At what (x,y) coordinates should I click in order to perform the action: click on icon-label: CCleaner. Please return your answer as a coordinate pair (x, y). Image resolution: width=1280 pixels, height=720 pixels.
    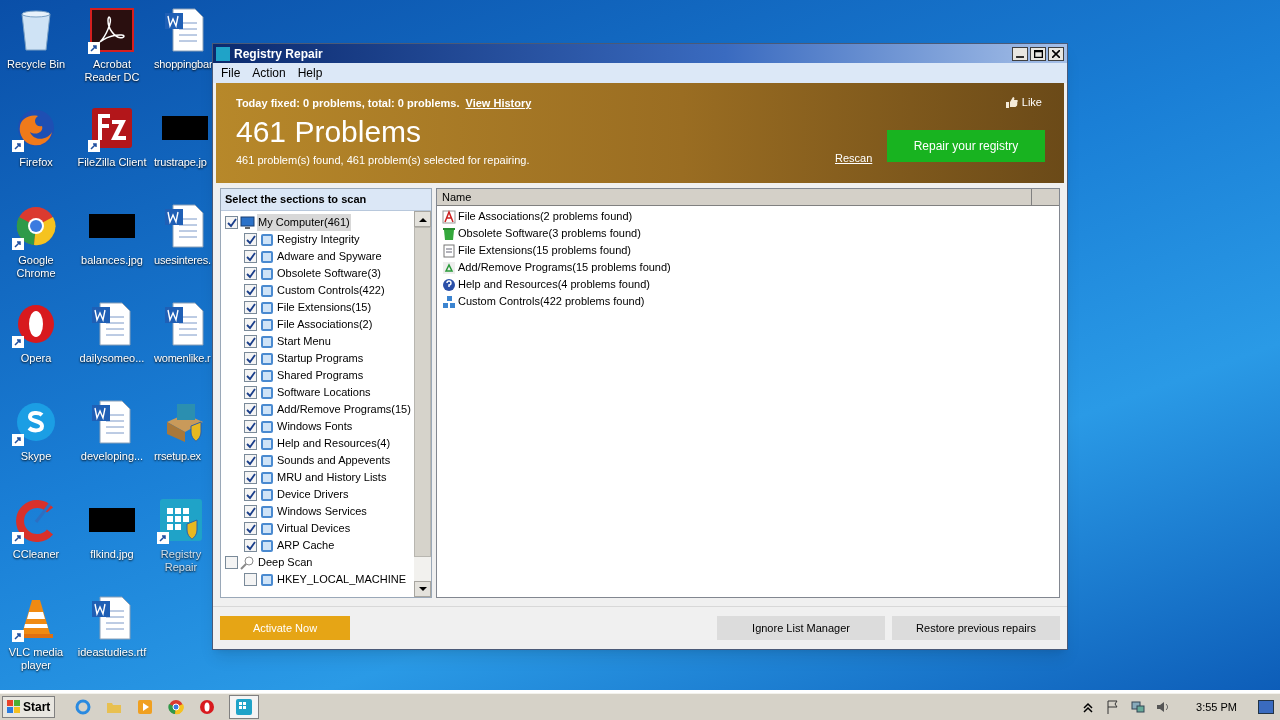
    Looking at the image, I should click on (36, 554).